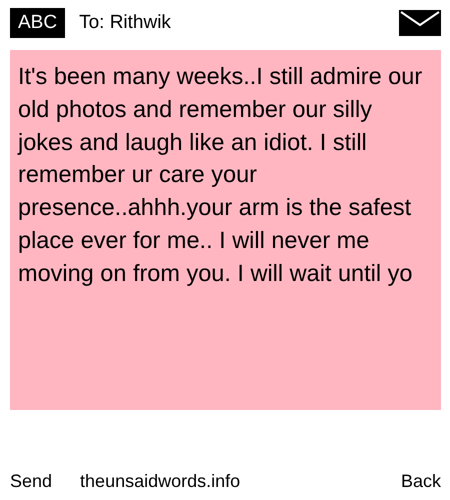 Image resolution: width=450 pixels, height=500 pixels. What do you see at coordinates (38, 23) in the screenshot?
I see `input-mode-badge: ABC` at bounding box center [38, 23].